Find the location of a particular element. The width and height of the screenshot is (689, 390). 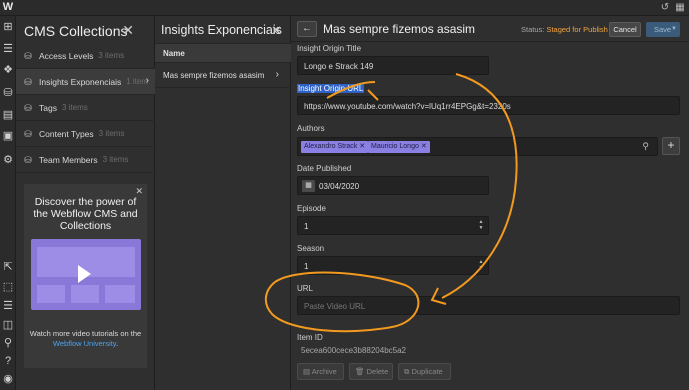

author-tag: Mauricio Longo ✕ is located at coordinates (399, 147).